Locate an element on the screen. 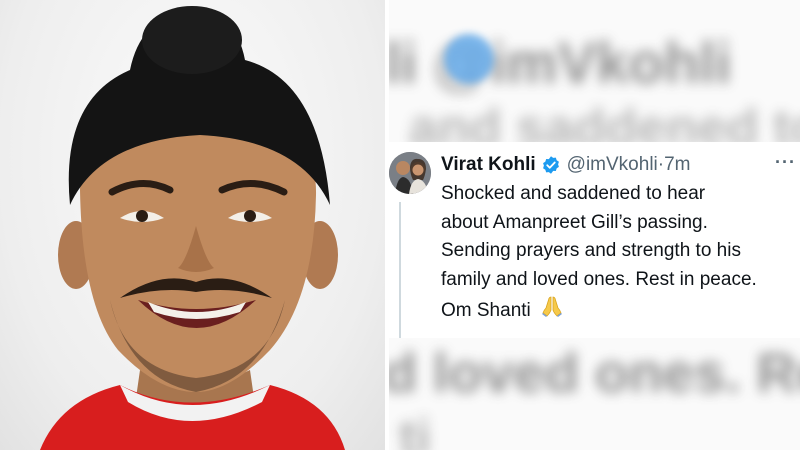  post-time: 7m is located at coordinates (677, 165).